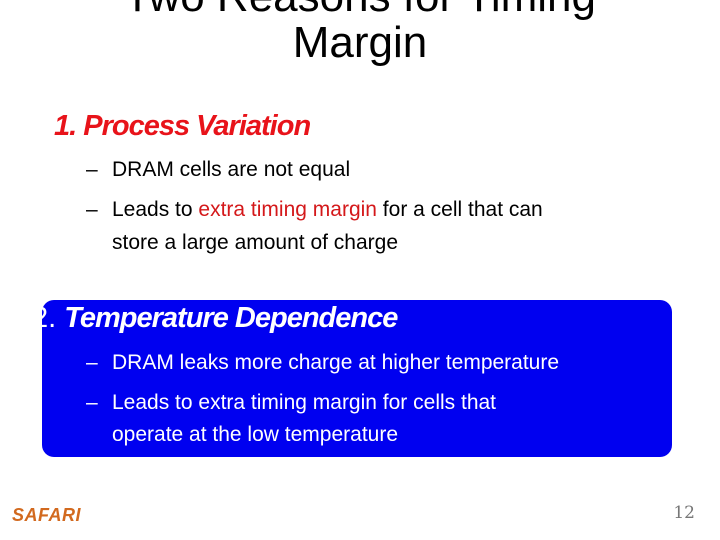 The image size is (720, 540). I want to click on bullet-text-post: for a cell that can, so click(459, 209).